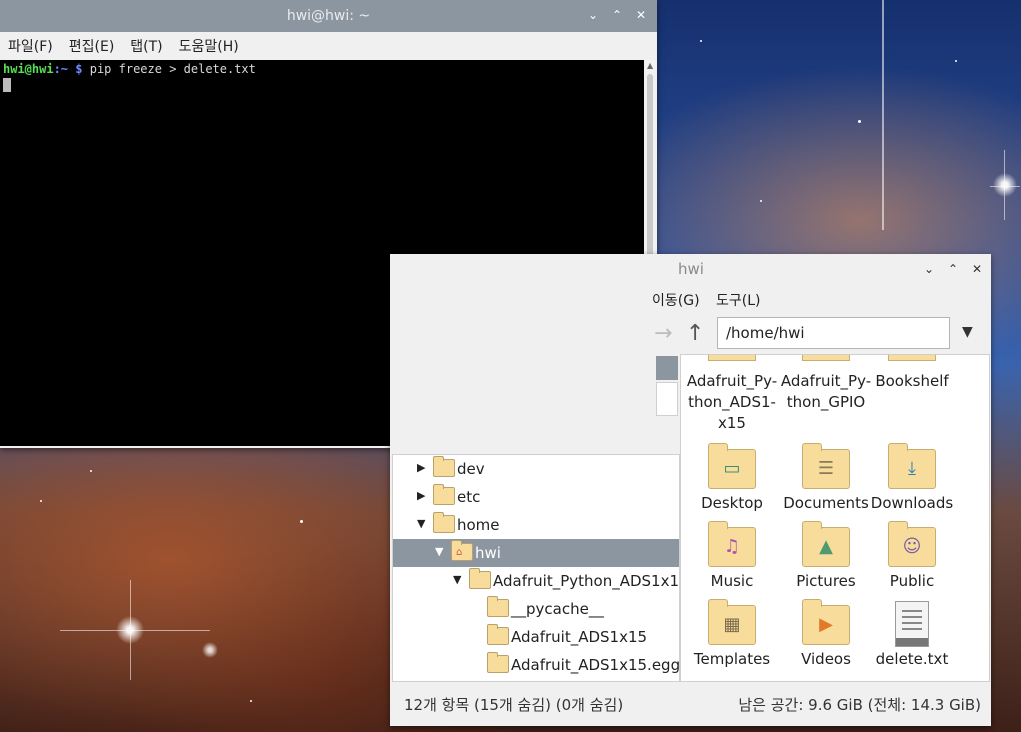  I want to click on tree-item-label: Adafruit_ADS1x15, so click(579, 637).